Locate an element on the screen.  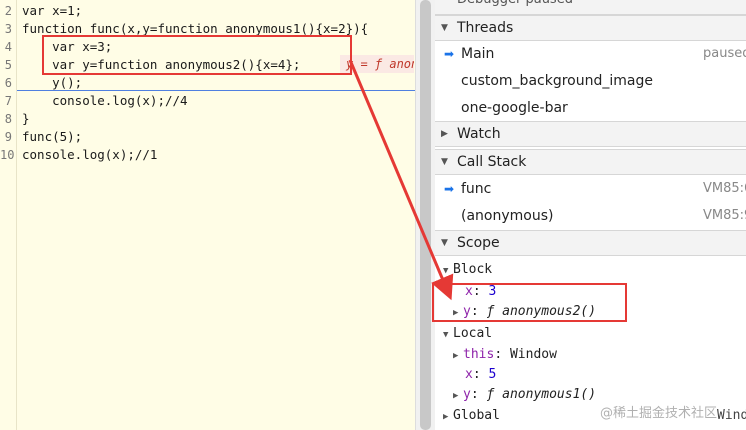
debugger-status-text: Debugger paused is located at coordinates (515, 3).